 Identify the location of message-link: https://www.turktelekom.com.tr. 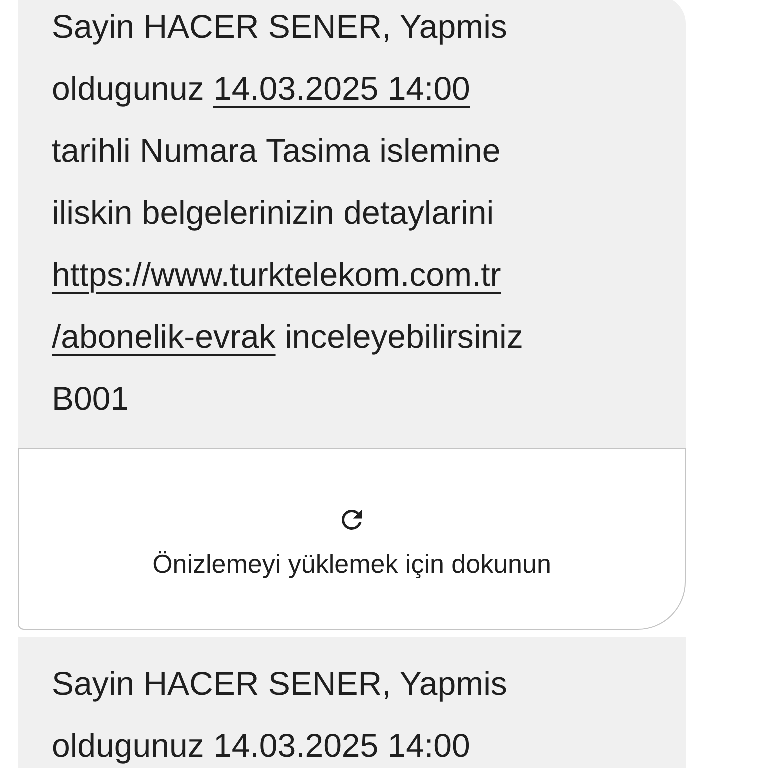
(277, 274).